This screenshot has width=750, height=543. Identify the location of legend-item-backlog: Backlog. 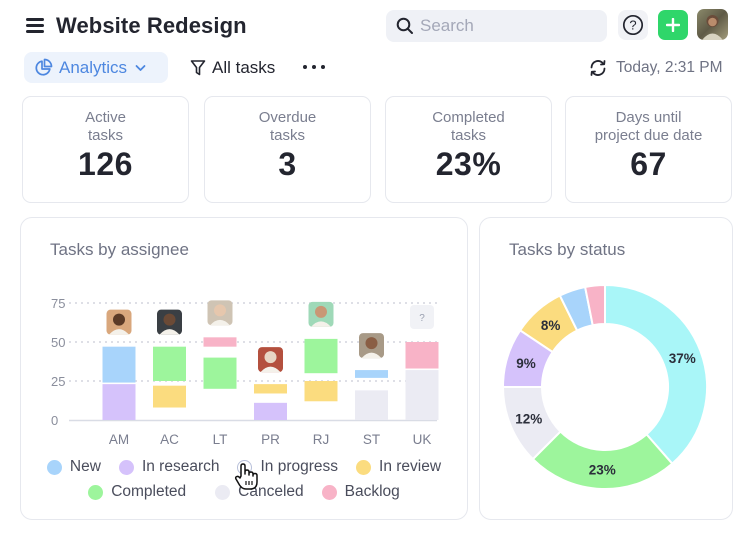
(360, 492).